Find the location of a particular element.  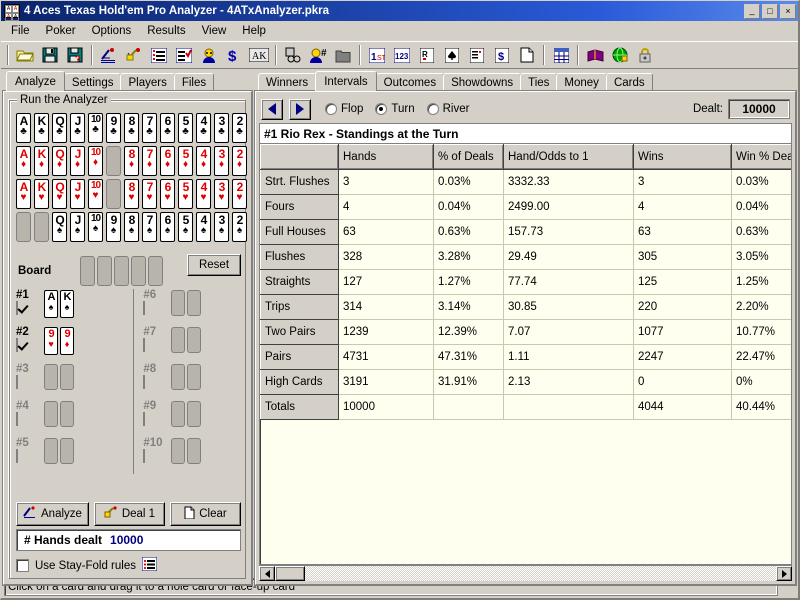

table-cell: 10.77% is located at coordinates (761, 332).